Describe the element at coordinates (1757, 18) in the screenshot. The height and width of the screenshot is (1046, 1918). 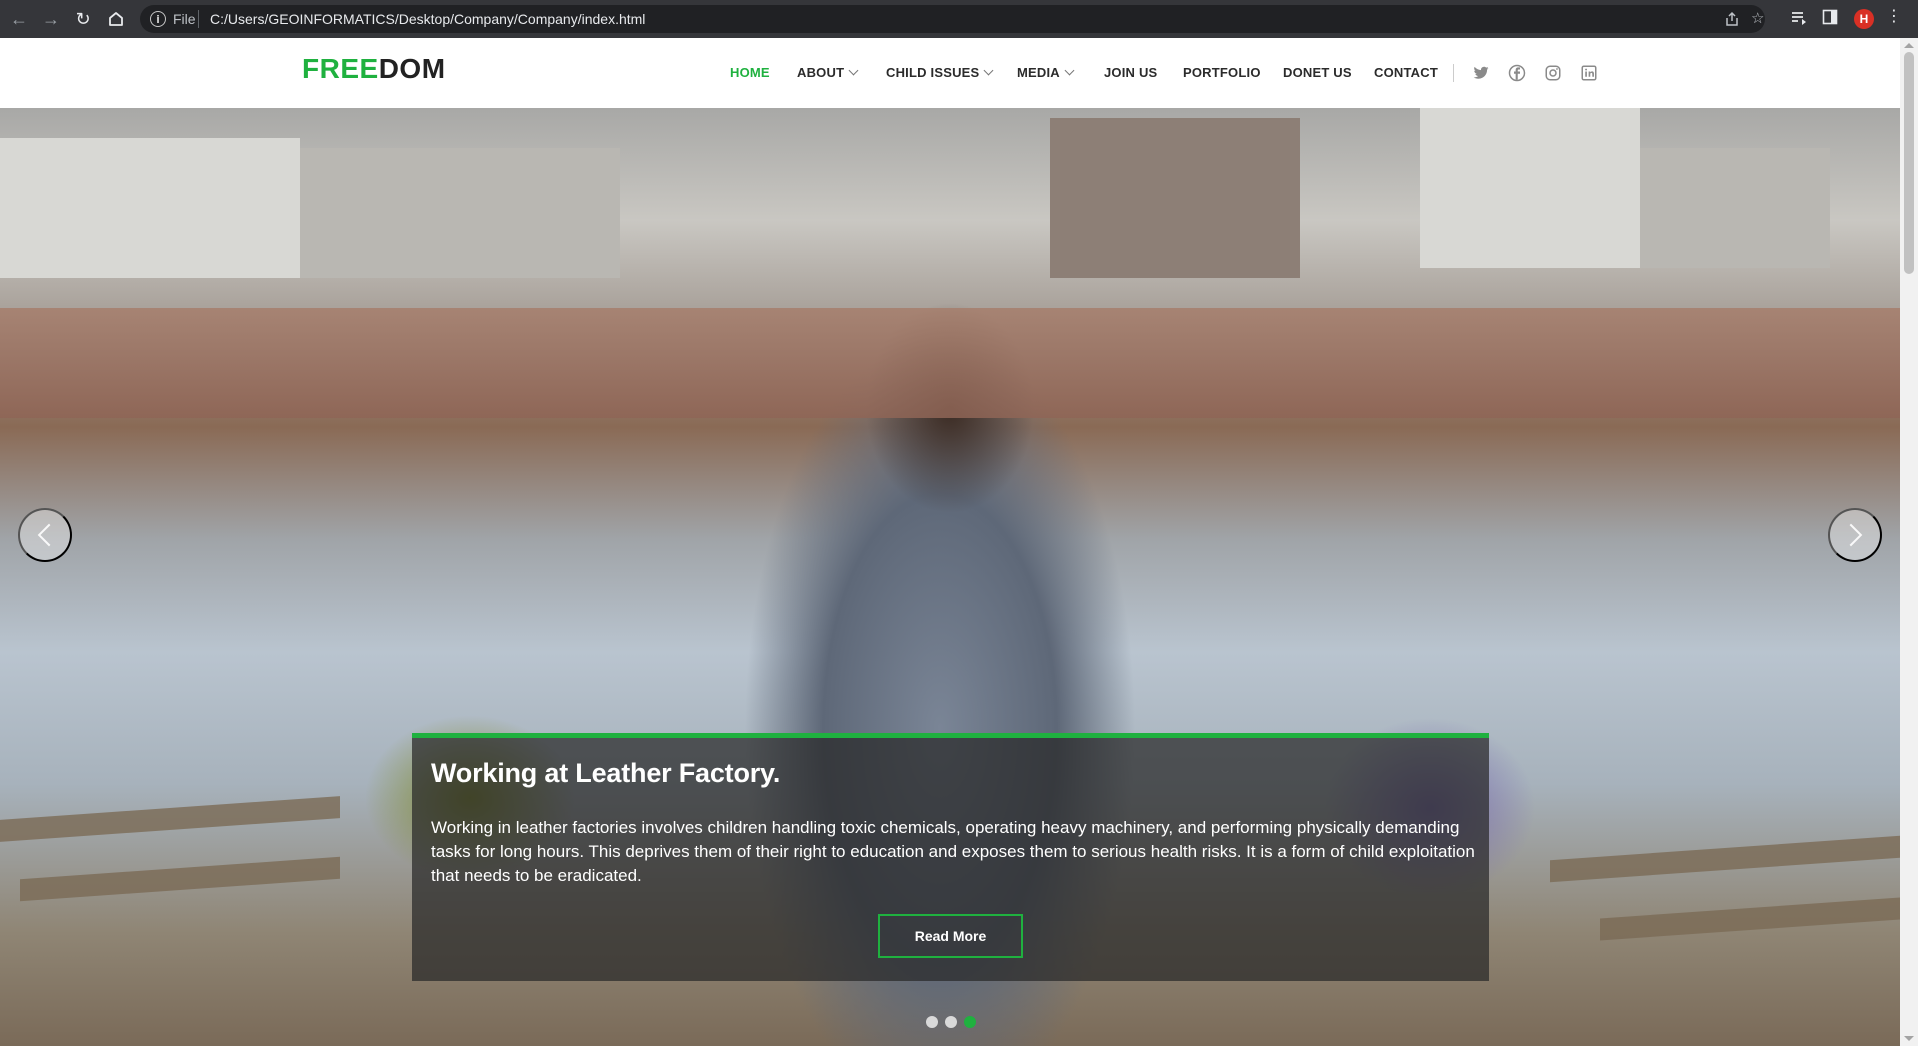
I see `star-icon: ☆` at that location.